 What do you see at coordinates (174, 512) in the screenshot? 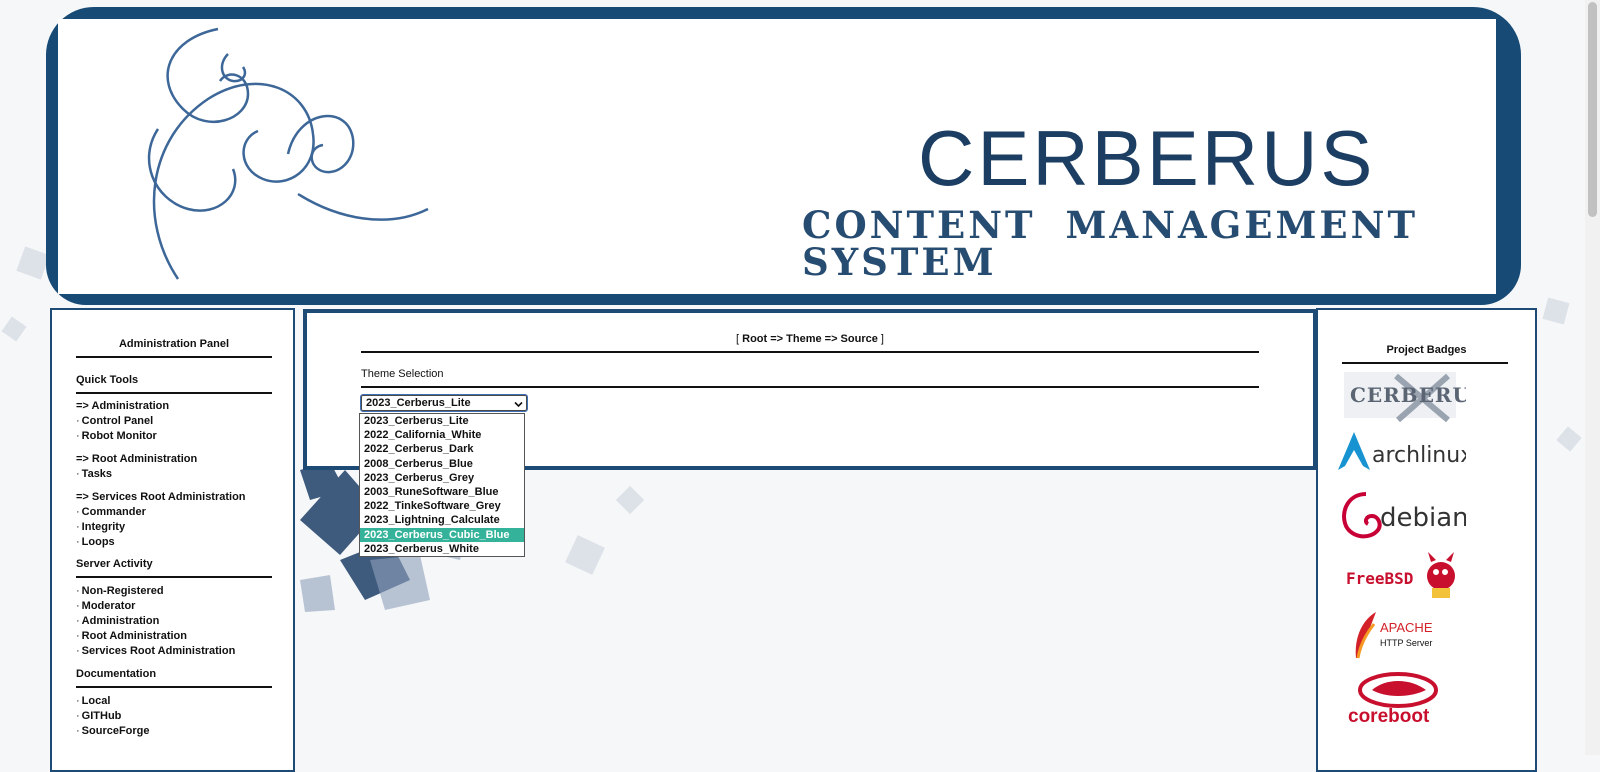
I see `commander-link: · Commander` at bounding box center [174, 512].